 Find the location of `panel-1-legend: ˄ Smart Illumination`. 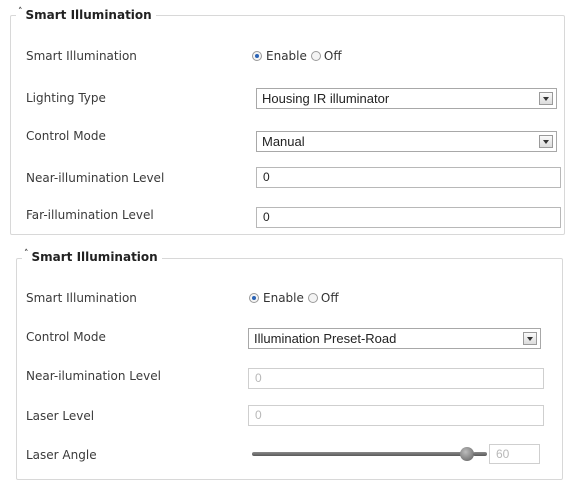

panel-1-legend: ˄ Smart Illumination is located at coordinates (86, 14).